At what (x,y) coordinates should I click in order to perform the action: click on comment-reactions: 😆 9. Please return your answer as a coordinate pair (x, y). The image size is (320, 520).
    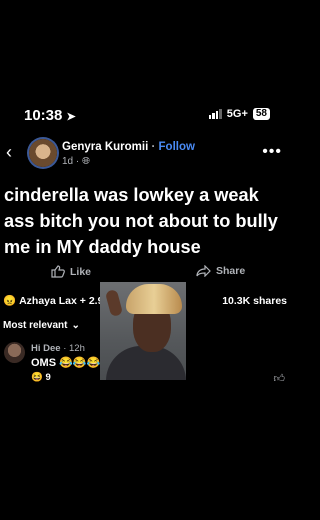
    Looking at the image, I should click on (41, 377).